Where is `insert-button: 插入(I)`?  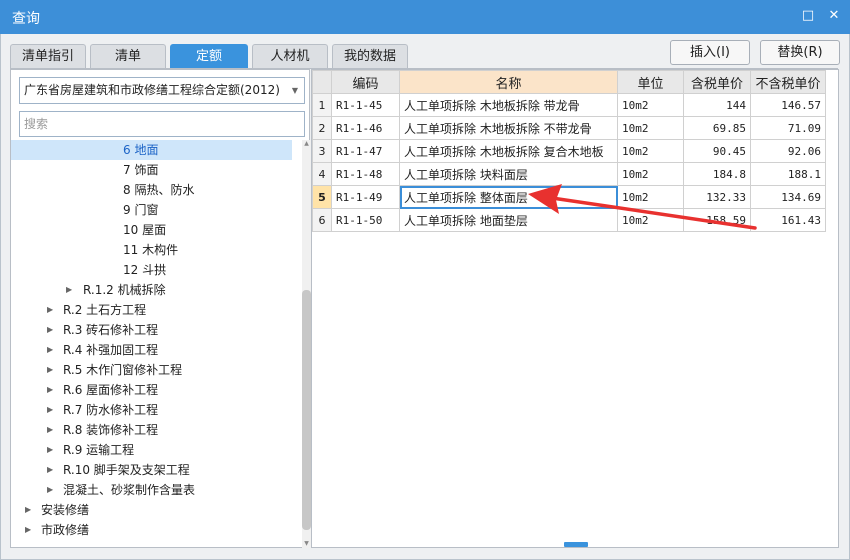 insert-button: 插入(I) is located at coordinates (710, 52).